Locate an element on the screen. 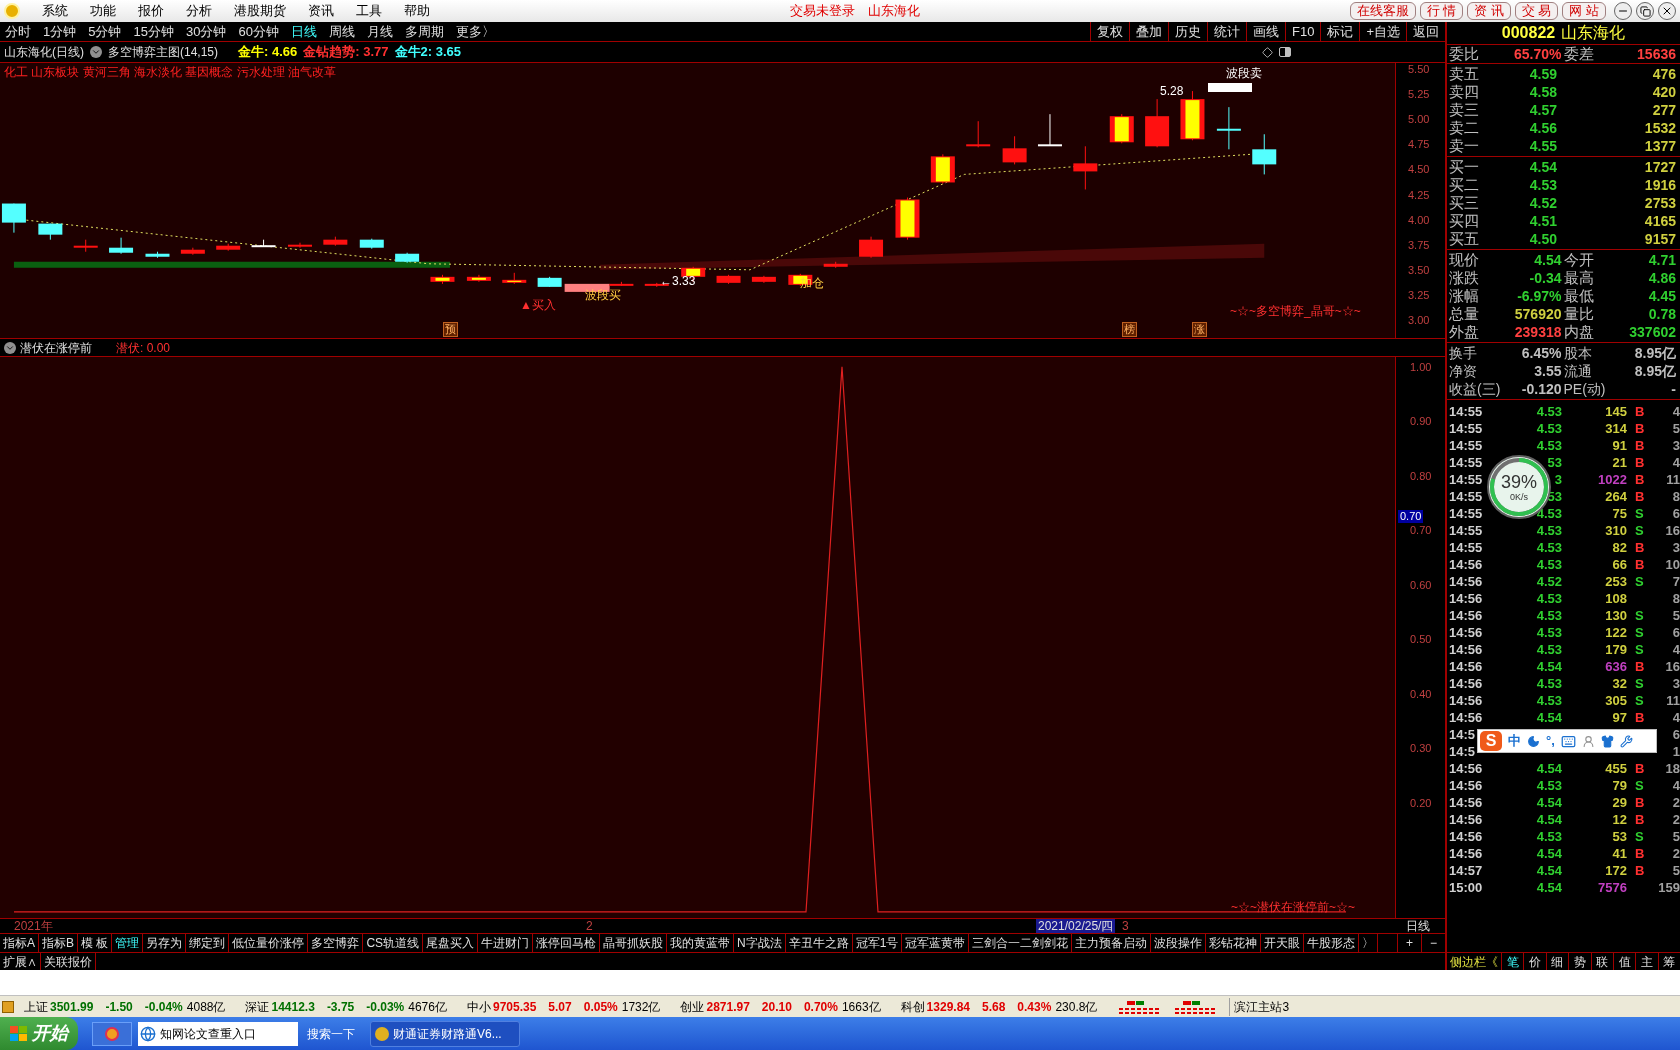 The height and width of the screenshot is (1050, 1680). tick-volume: 53 is located at coordinates (1619, 836).